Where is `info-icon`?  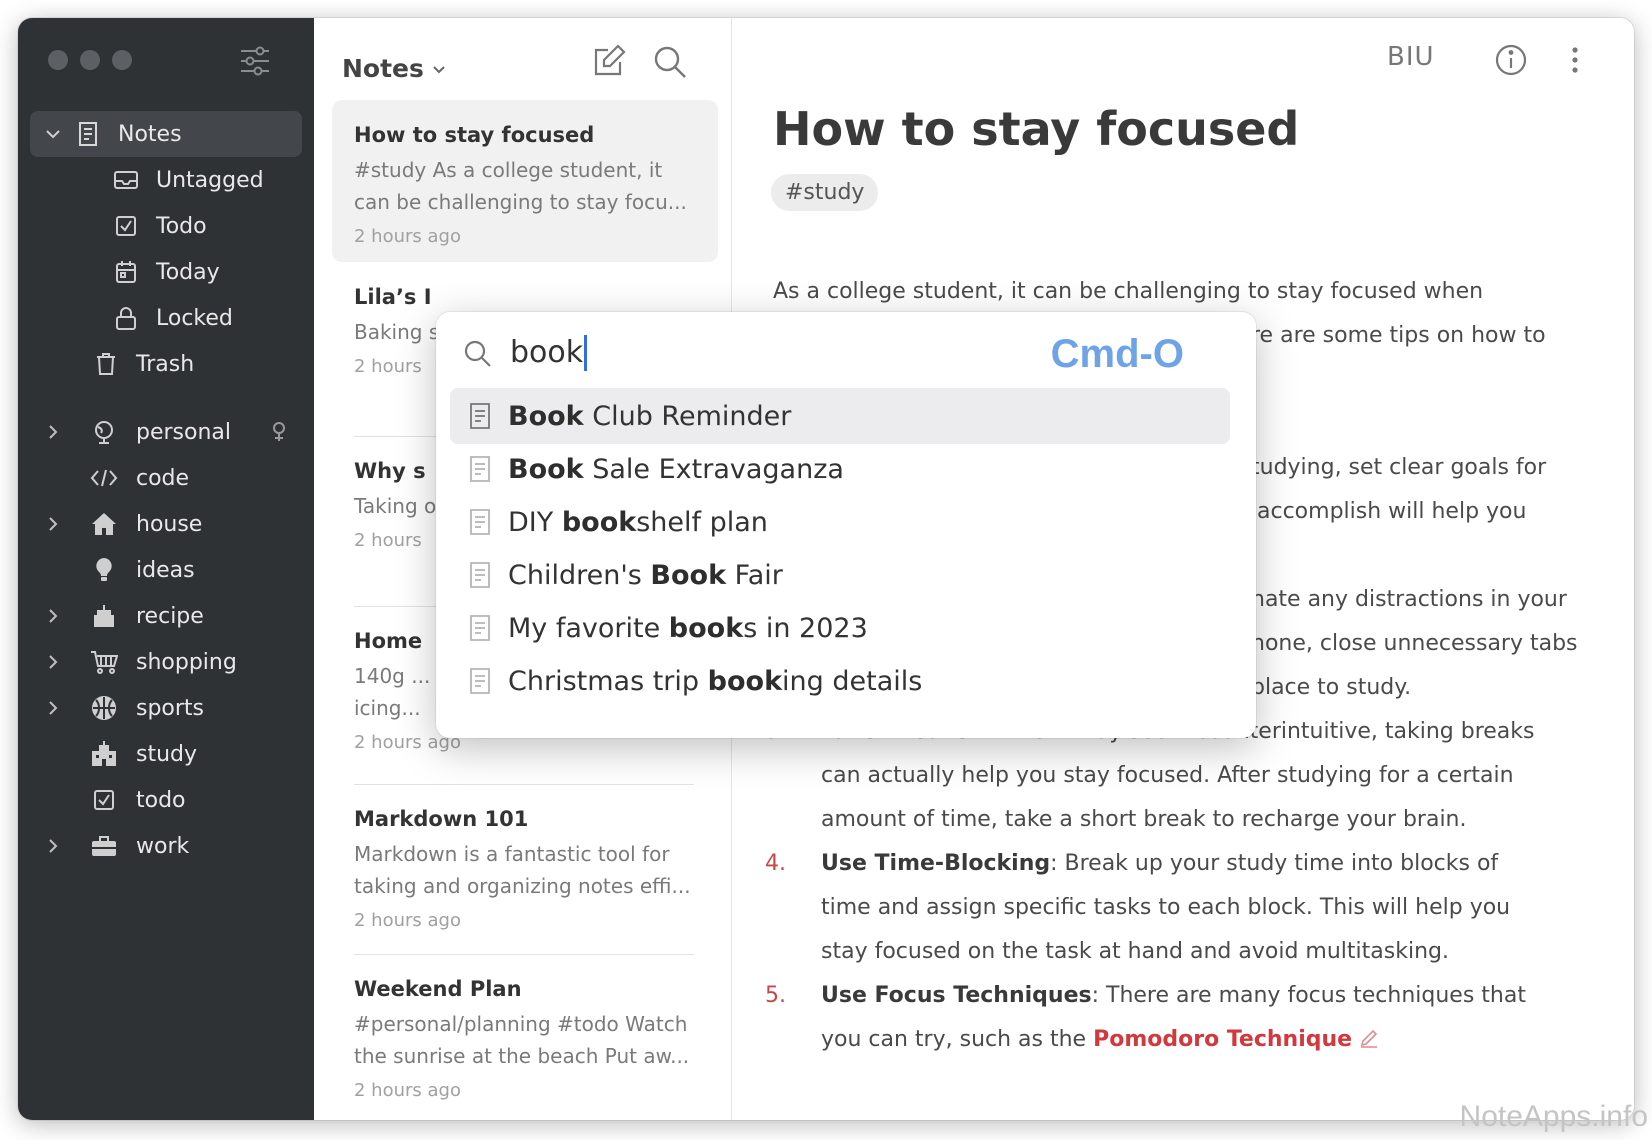 info-icon is located at coordinates (1511, 60).